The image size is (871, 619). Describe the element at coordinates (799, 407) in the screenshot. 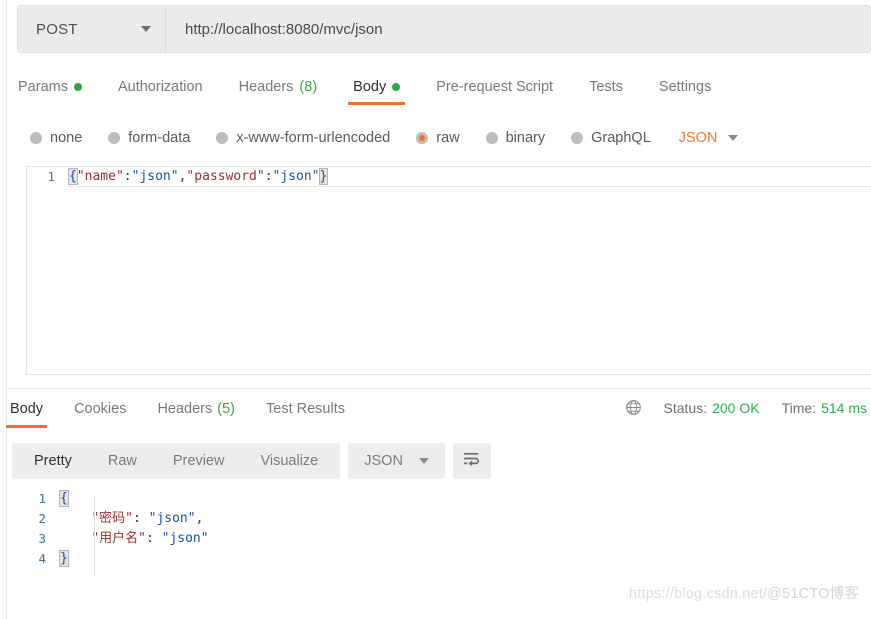

I see `time-label: Time:` at that location.